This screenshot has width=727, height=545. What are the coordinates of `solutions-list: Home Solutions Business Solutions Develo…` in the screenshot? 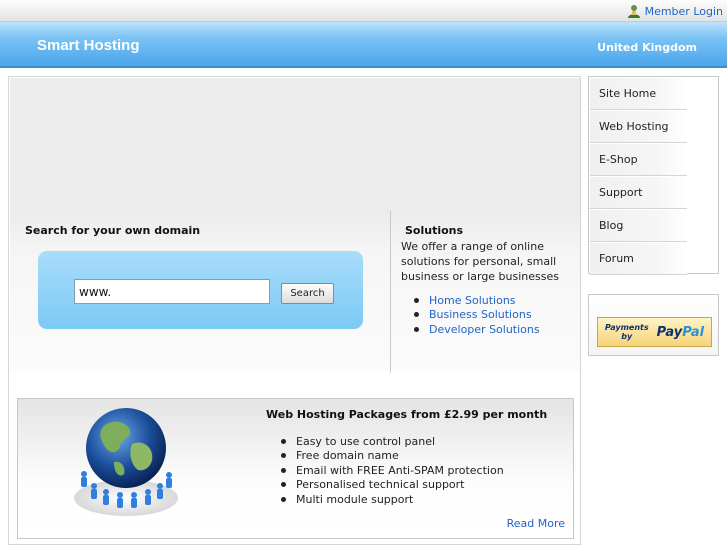 It's located at (477, 315).